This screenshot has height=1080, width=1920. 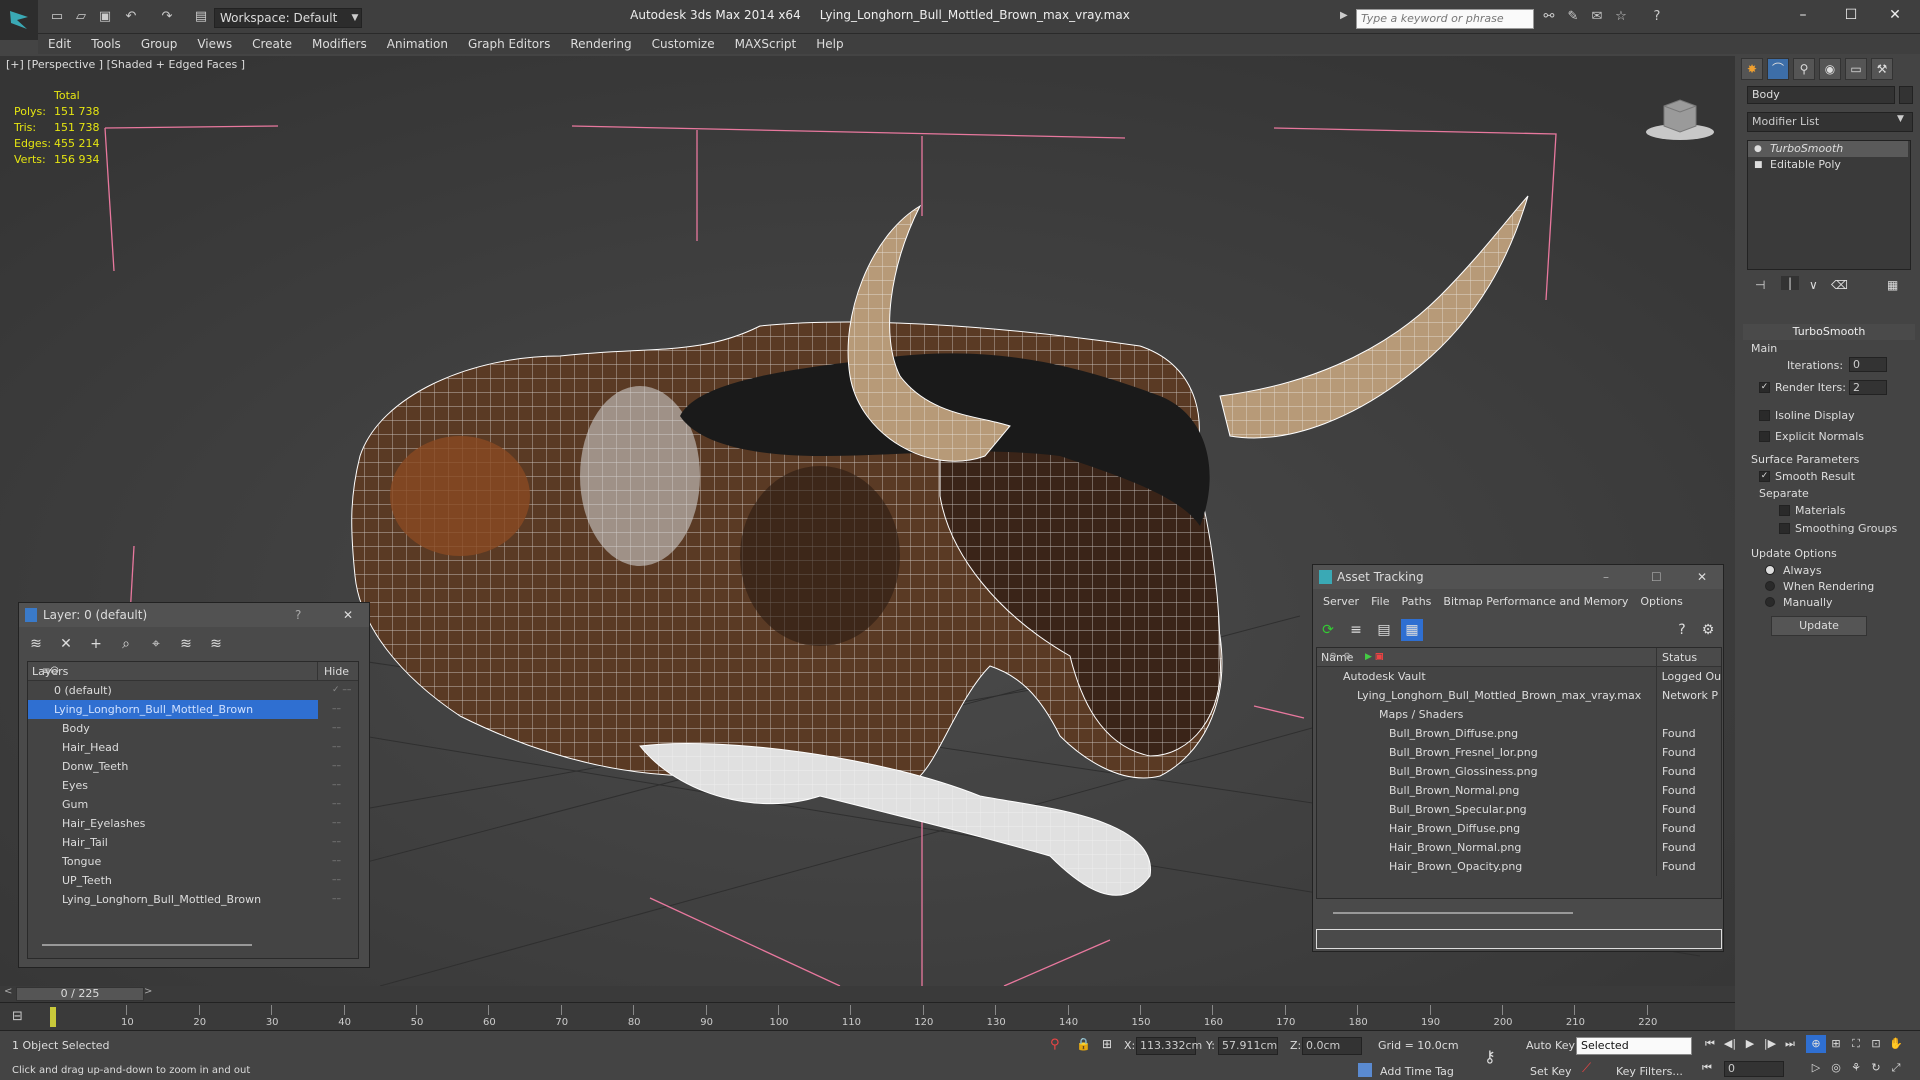 What do you see at coordinates (1519, 688) in the screenshot?
I see `asset-row: ▶ Maps / Shaders` at bounding box center [1519, 688].